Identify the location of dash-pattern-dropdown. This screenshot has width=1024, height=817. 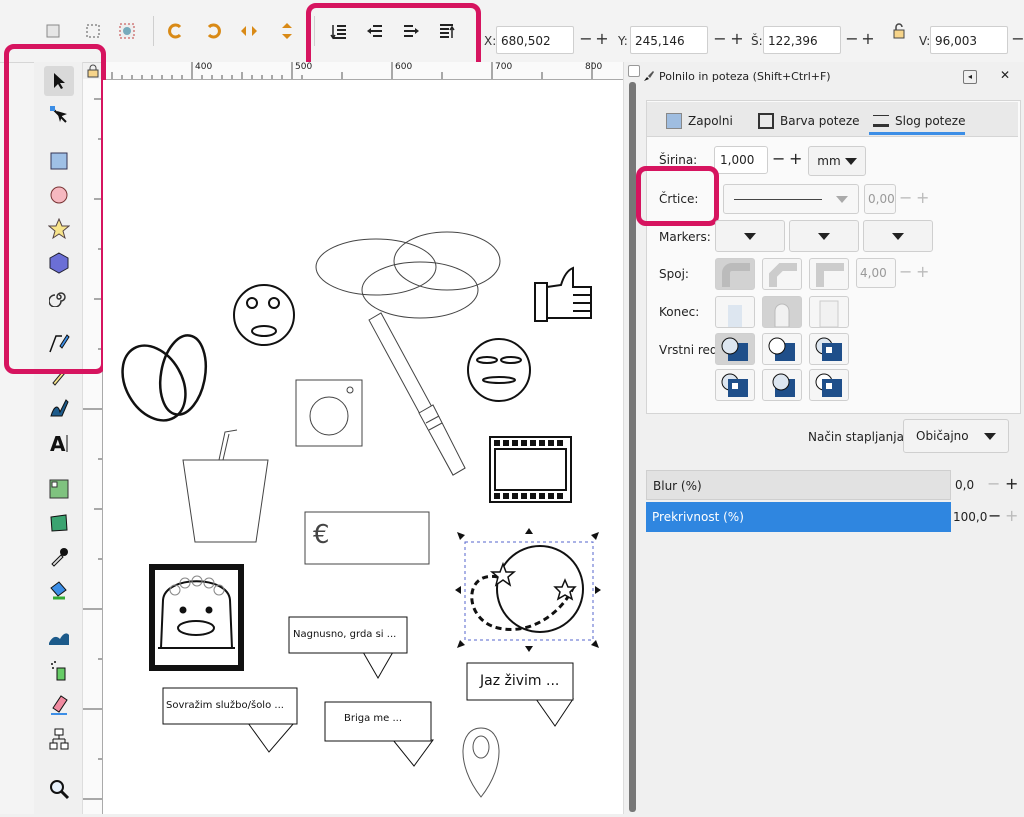
(791, 199).